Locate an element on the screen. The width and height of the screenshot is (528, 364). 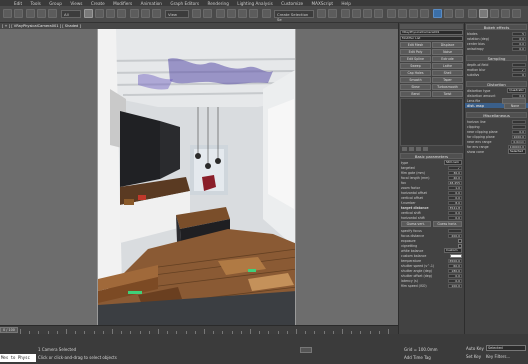
exposure-checkbox is located at coordinates (460, 240).